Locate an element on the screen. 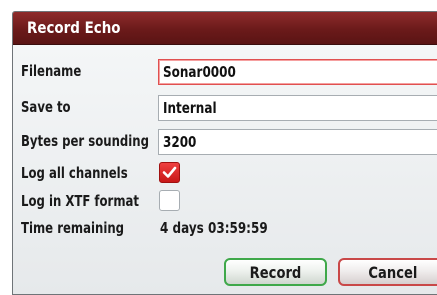  log-xtf-checkbox is located at coordinates (169, 200).